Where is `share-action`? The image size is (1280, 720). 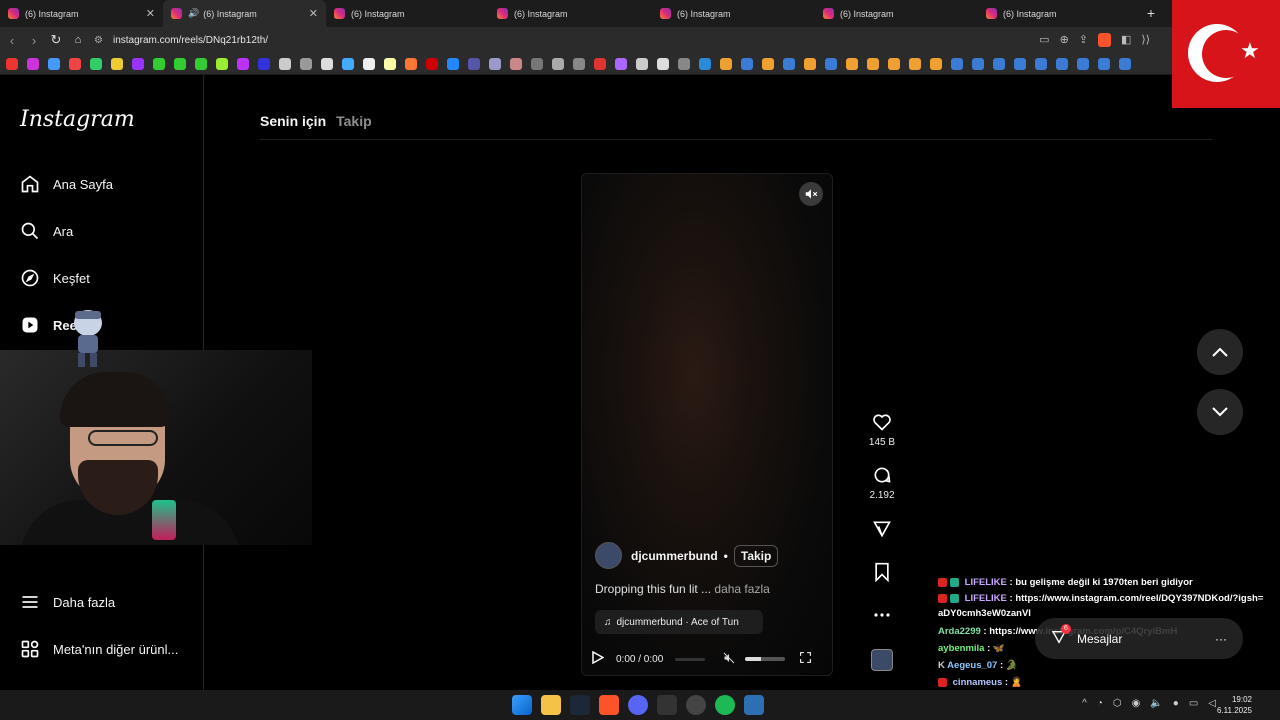
share-action is located at coordinates (882, 531).